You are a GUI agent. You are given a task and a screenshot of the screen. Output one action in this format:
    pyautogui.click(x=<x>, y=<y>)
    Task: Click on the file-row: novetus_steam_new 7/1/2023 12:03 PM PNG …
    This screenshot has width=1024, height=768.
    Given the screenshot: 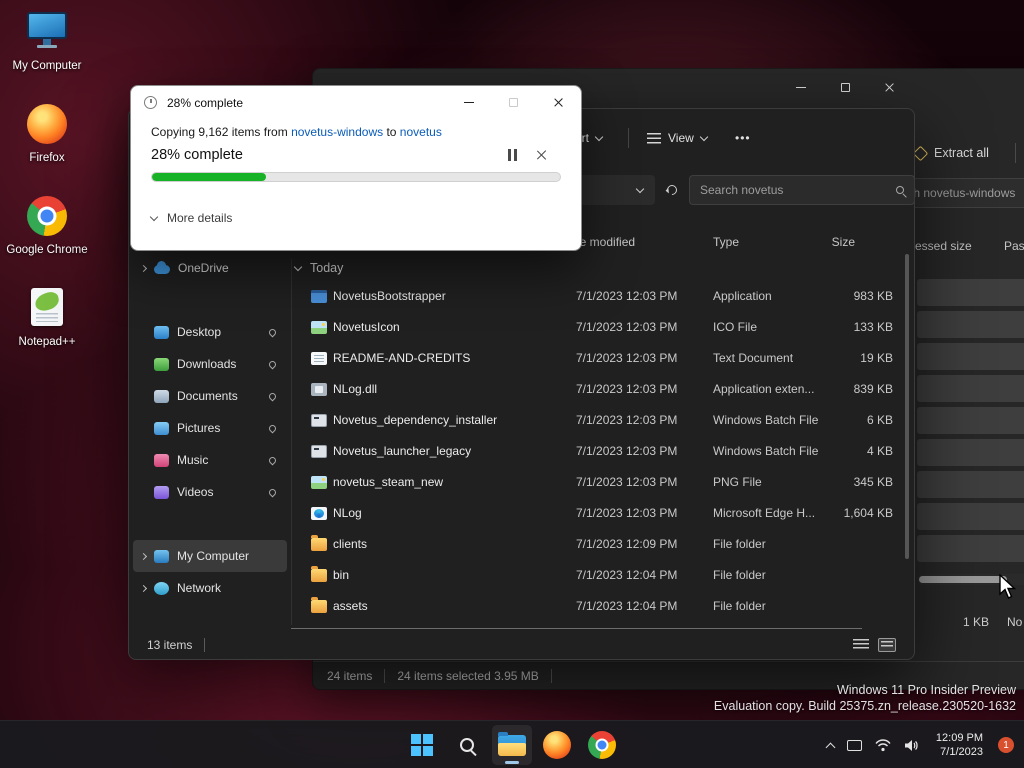 What is the action you would take?
    pyautogui.click(x=598, y=482)
    